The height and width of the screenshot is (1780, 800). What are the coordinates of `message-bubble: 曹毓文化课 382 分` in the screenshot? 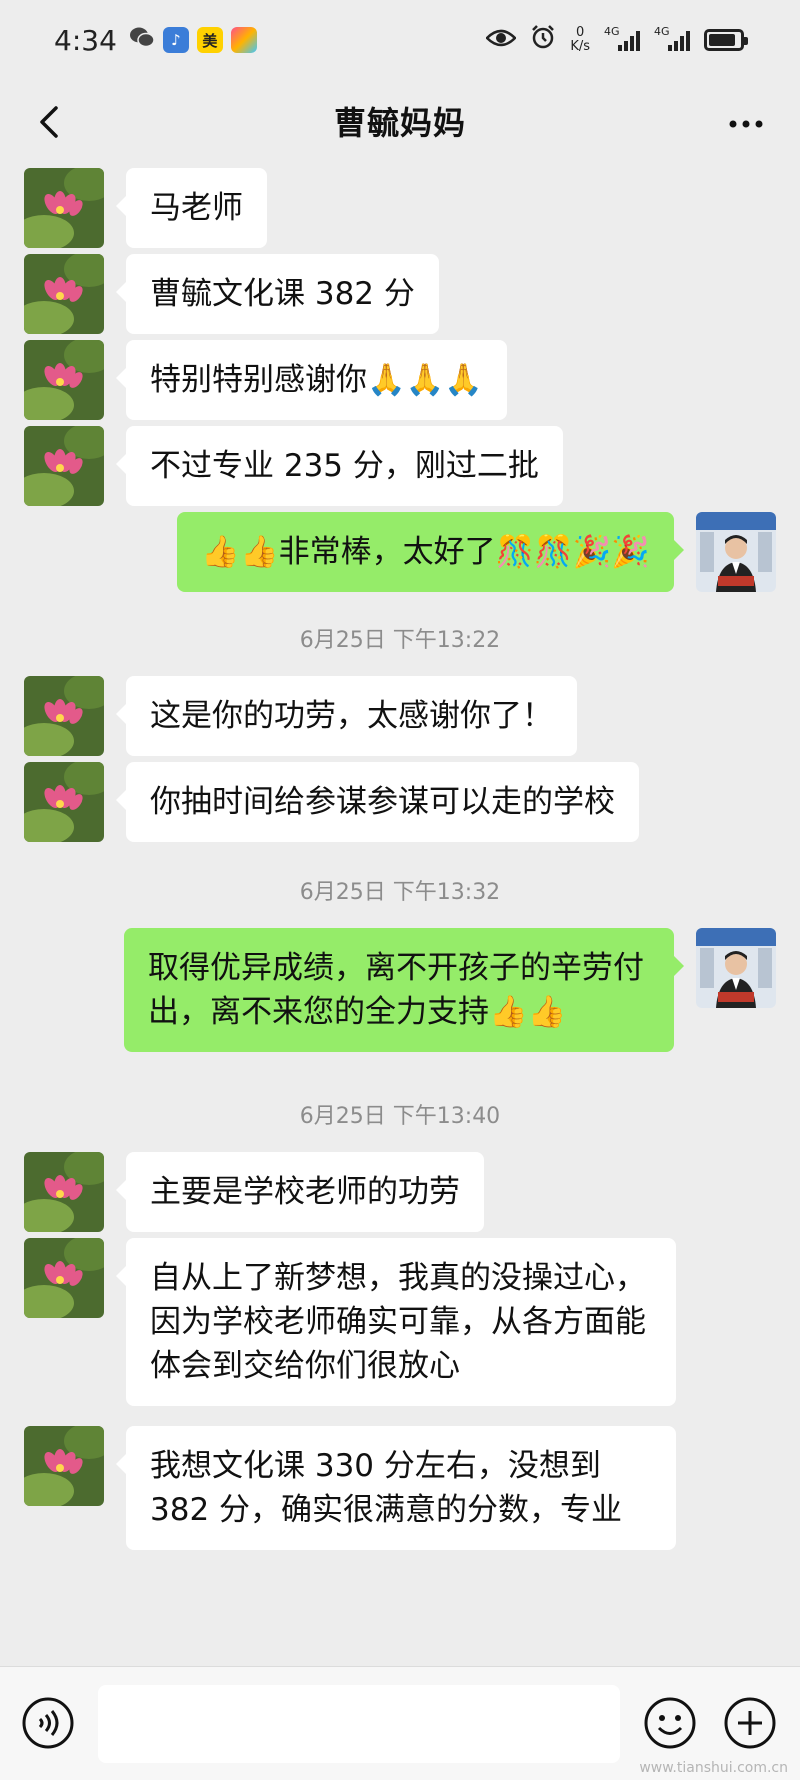 It's located at (277, 294).